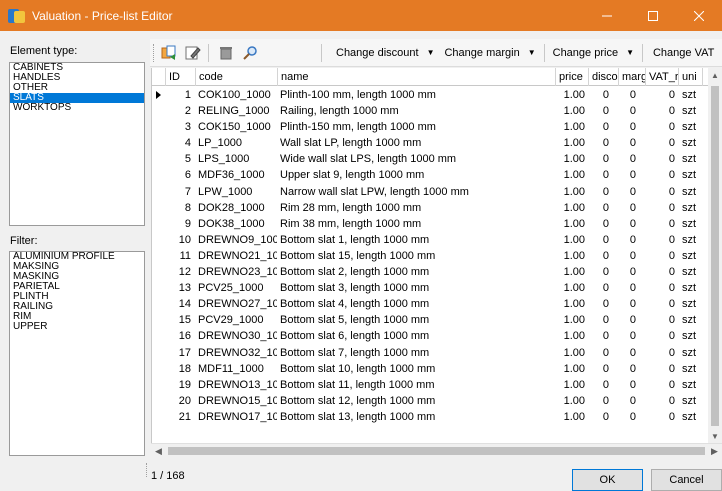 The height and width of the screenshot is (491, 722). Describe the element at coordinates (237, 401) in the screenshot. I see `cell-code: DREWNO15_1000` at that location.